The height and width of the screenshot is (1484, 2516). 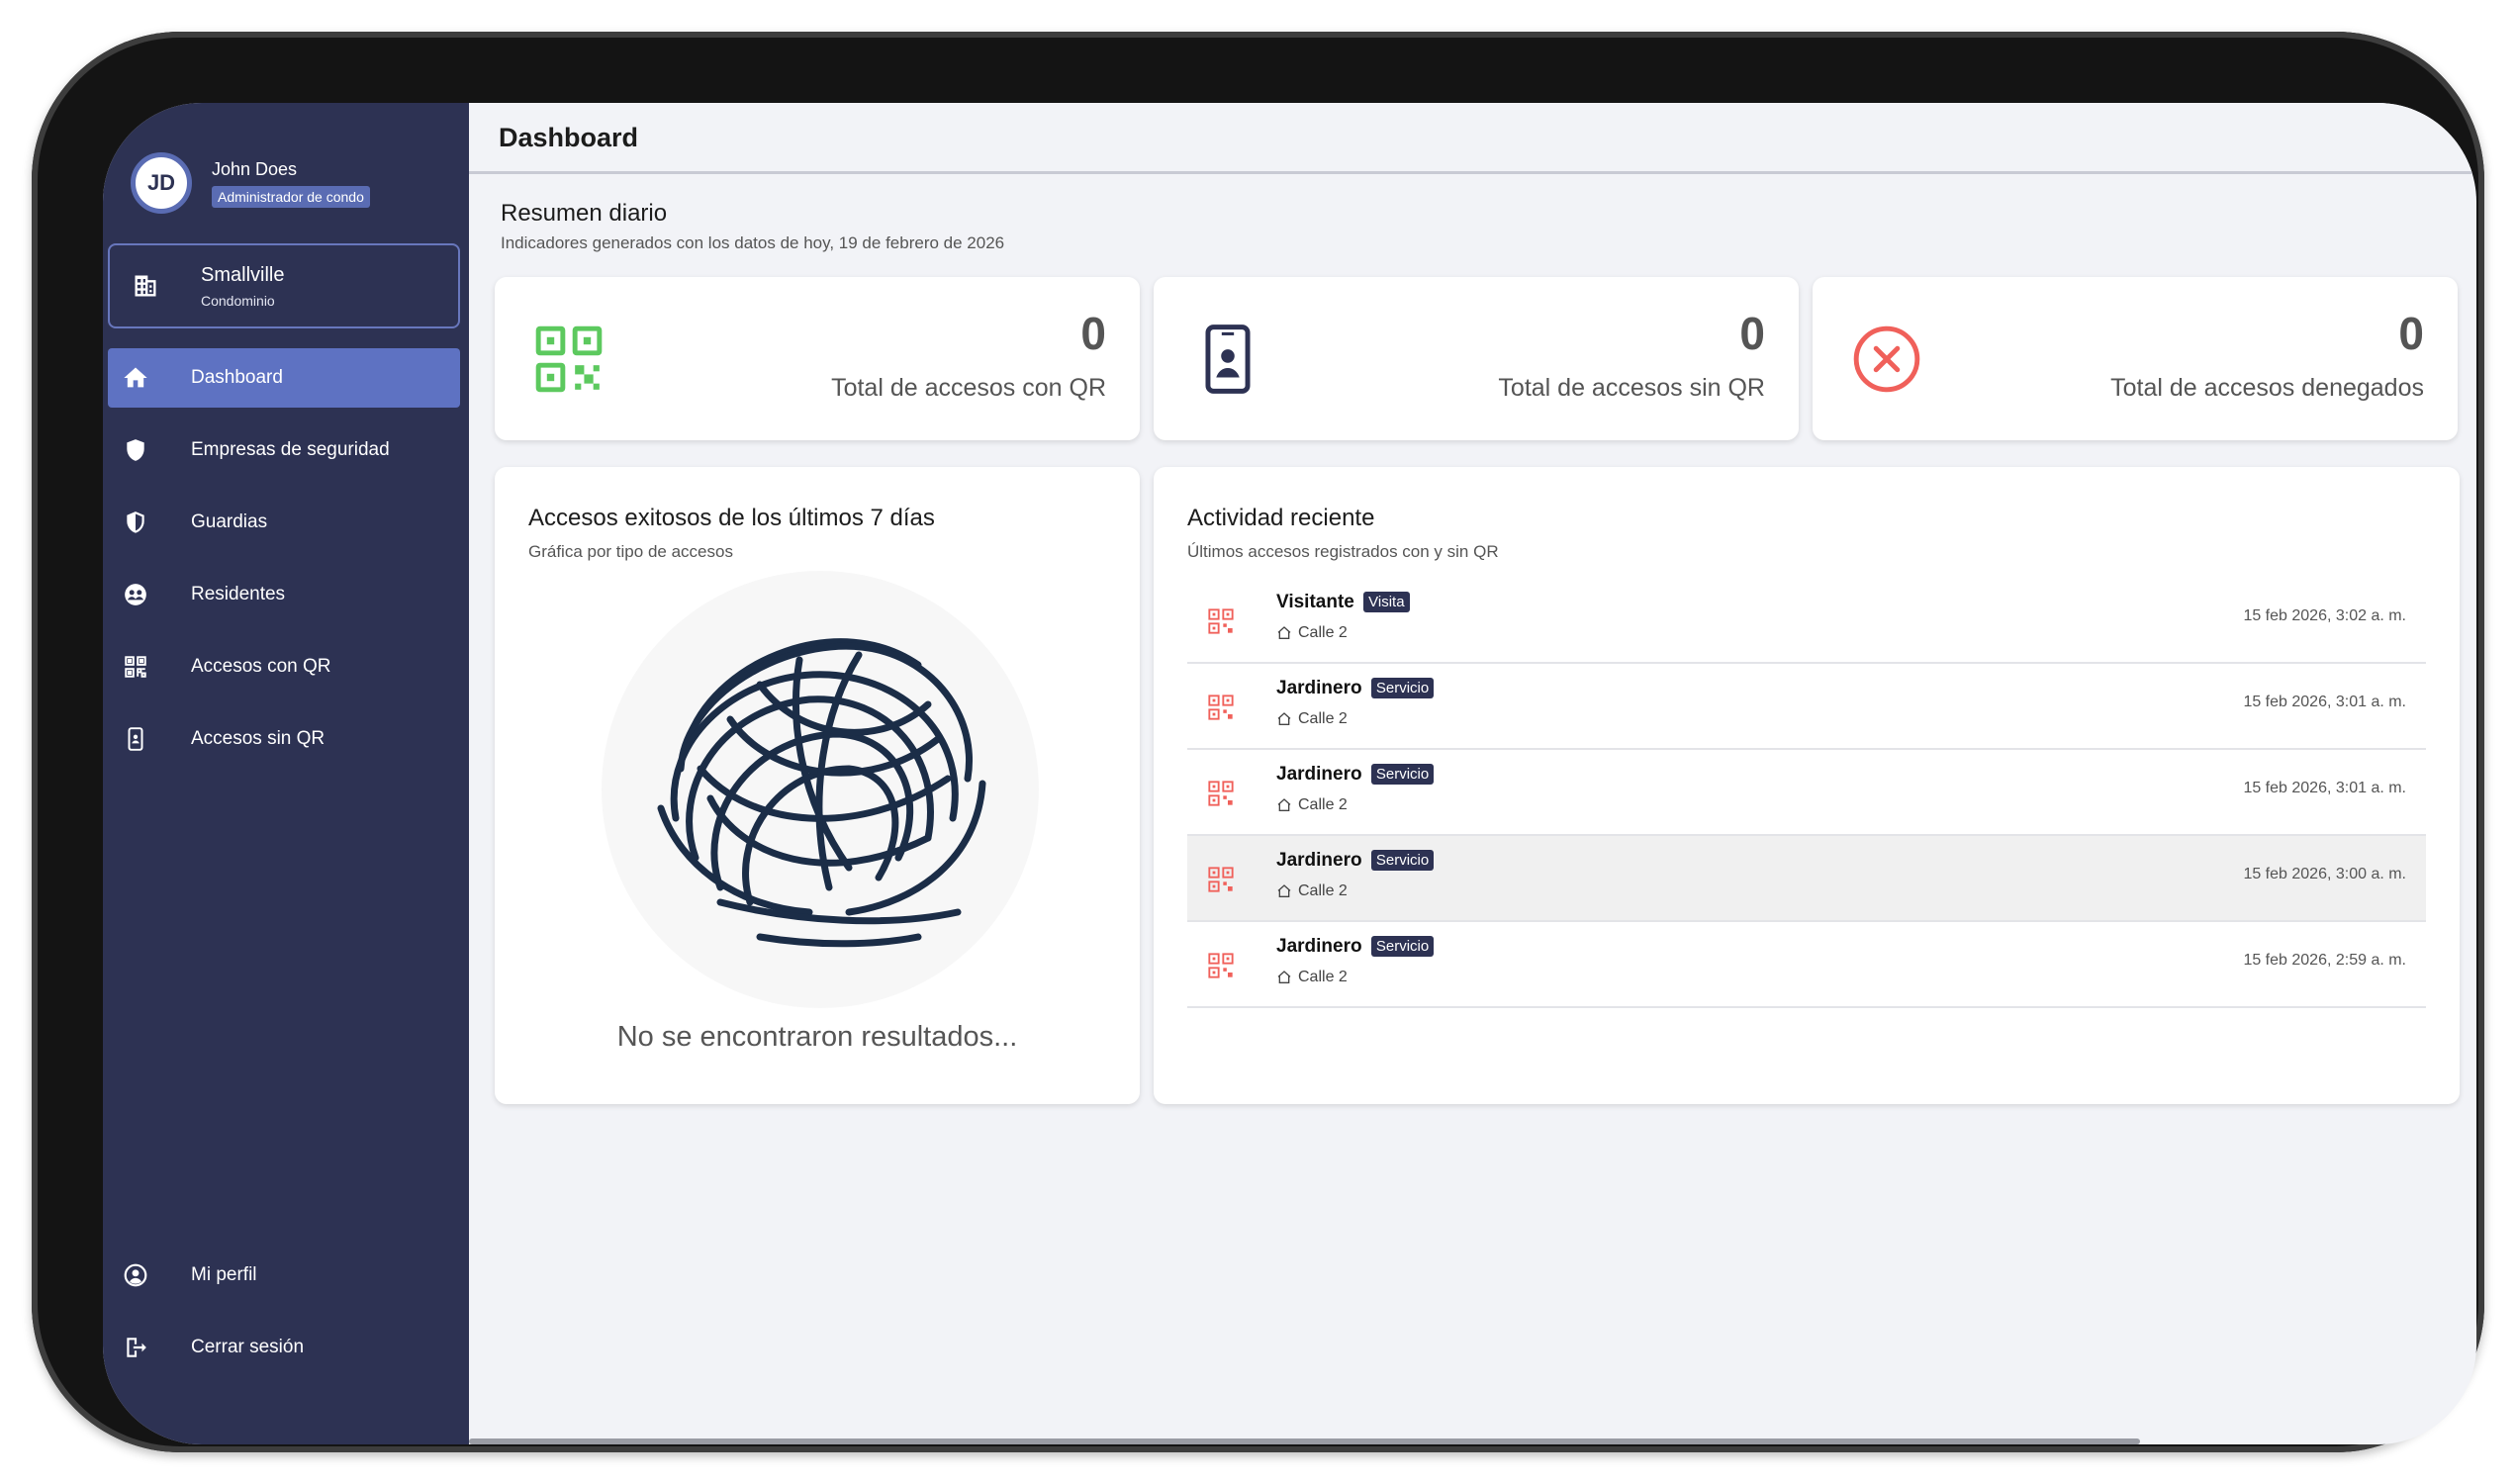 I want to click on sidebar-item-cerrar-sesion: Cerrar sesión, so click(x=284, y=1347).